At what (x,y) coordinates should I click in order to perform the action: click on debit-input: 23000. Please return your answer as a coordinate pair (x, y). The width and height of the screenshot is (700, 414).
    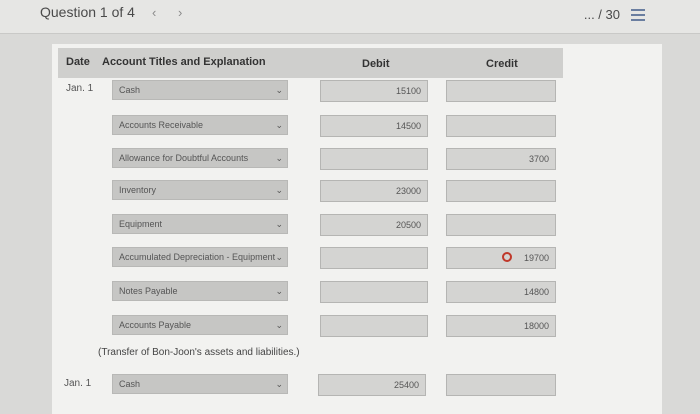
    Looking at the image, I should click on (374, 191).